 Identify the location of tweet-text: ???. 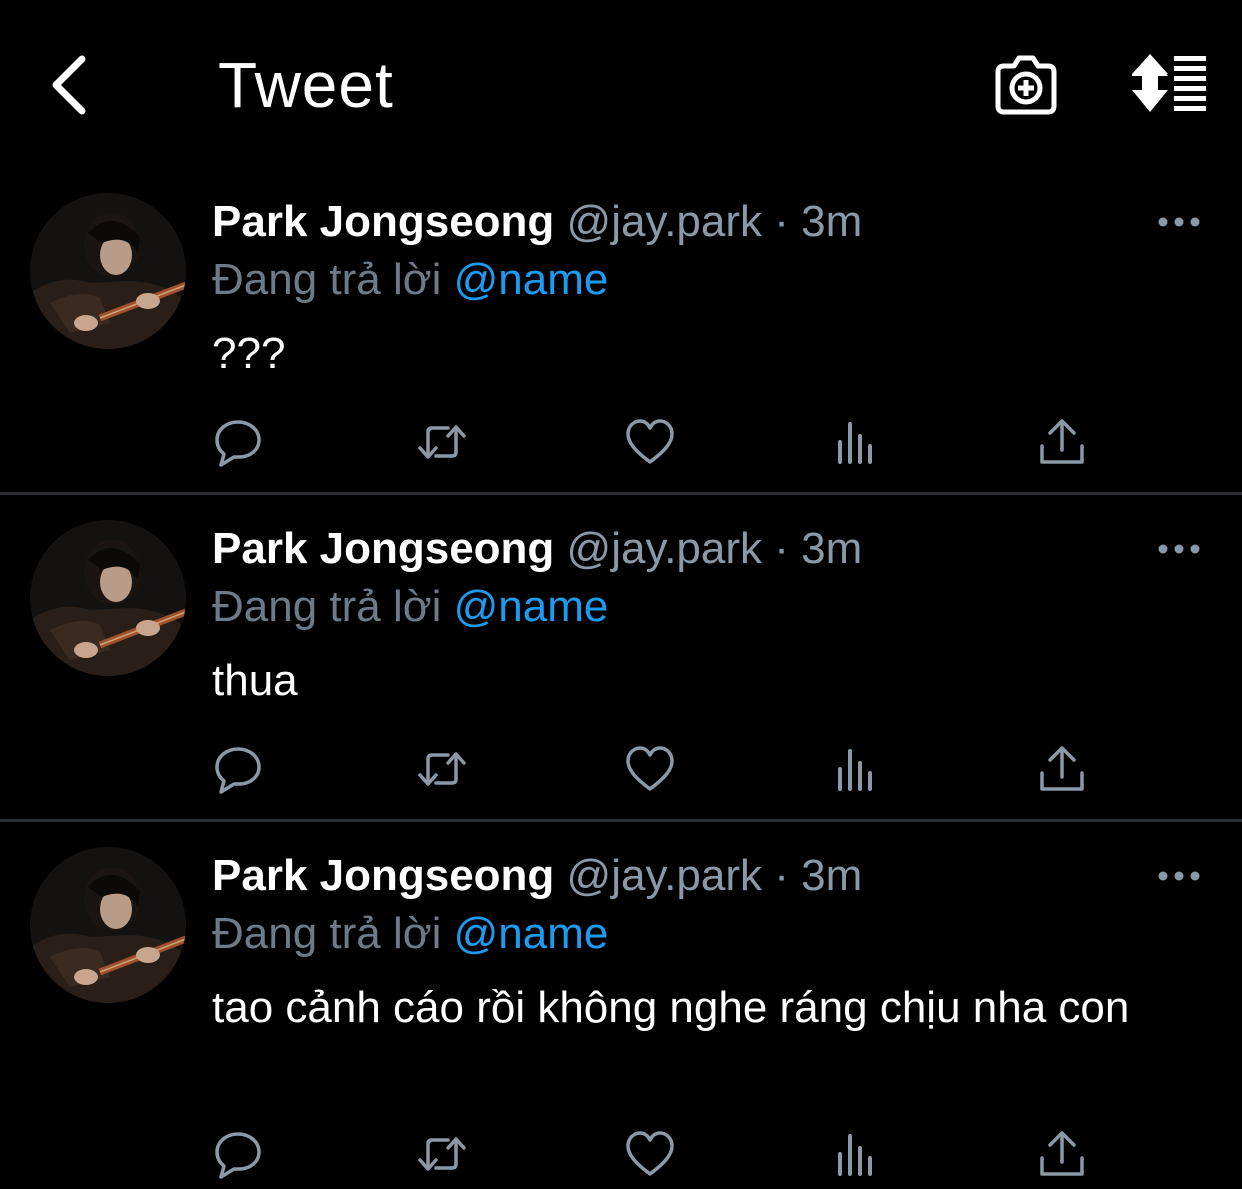
(249, 353).